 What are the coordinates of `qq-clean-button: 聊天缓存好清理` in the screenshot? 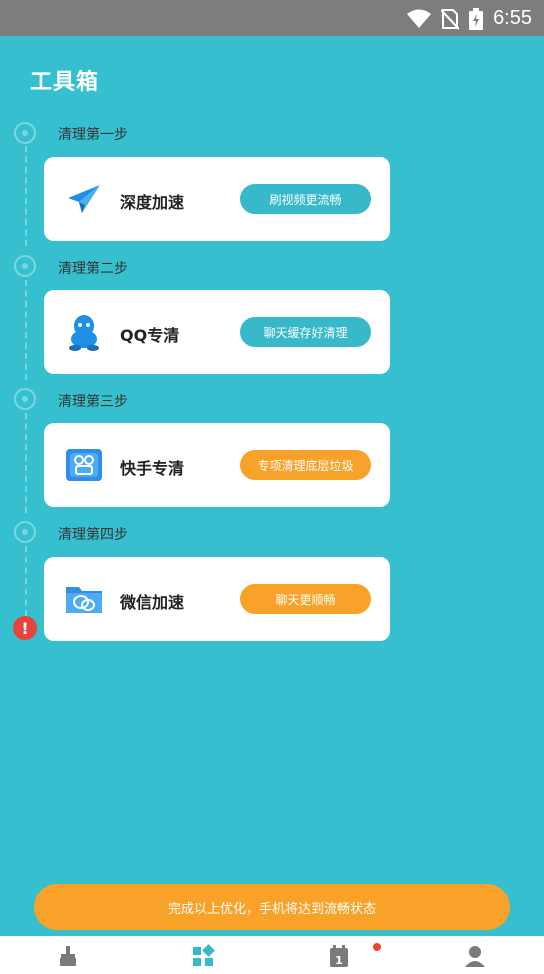 It's located at (305, 332).